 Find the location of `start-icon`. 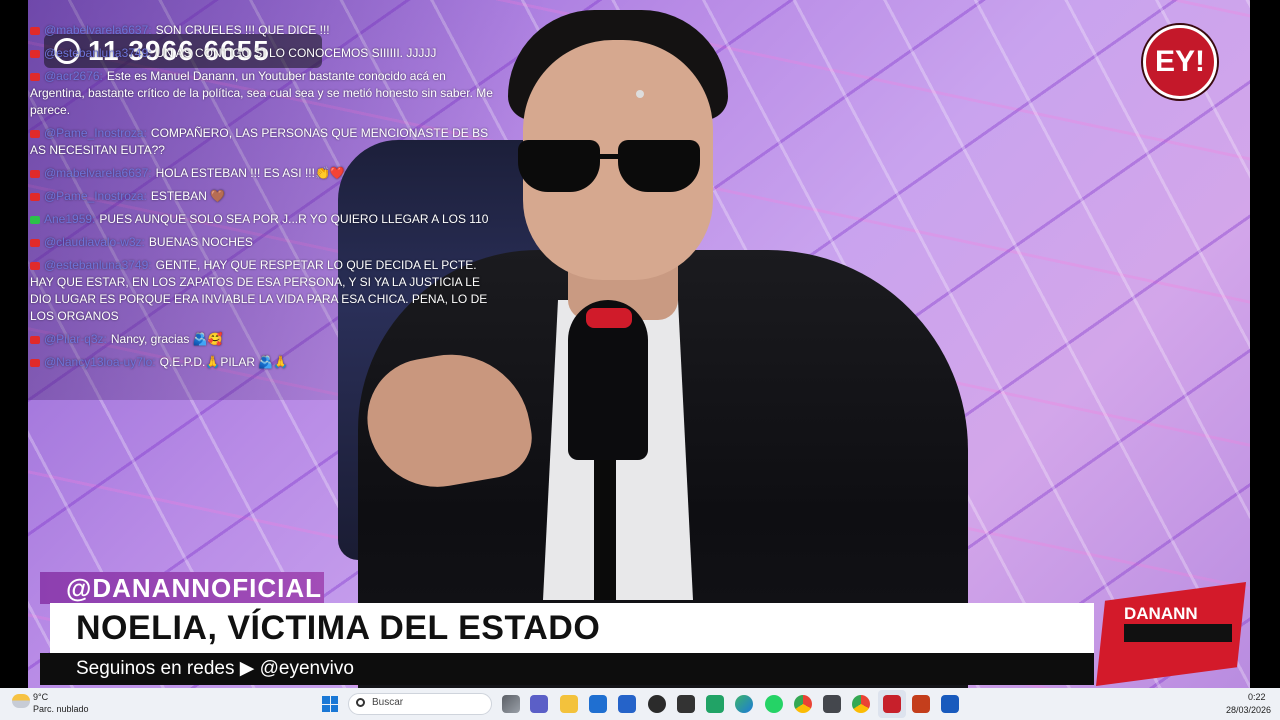

start-icon is located at coordinates (330, 704).